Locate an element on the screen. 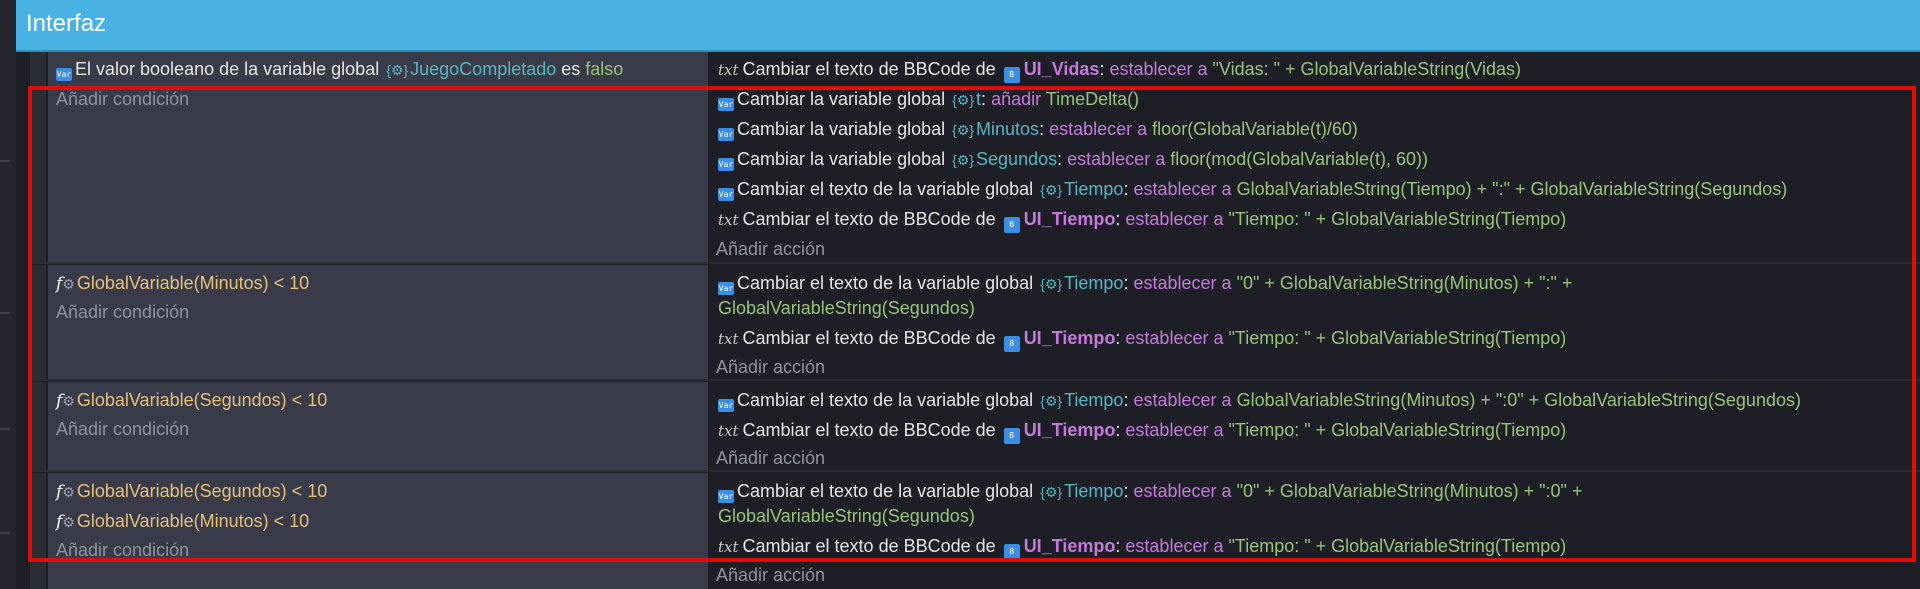 The height and width of the screenshot is (589, 1920). conditions-column is located at coordinates (378, 158).